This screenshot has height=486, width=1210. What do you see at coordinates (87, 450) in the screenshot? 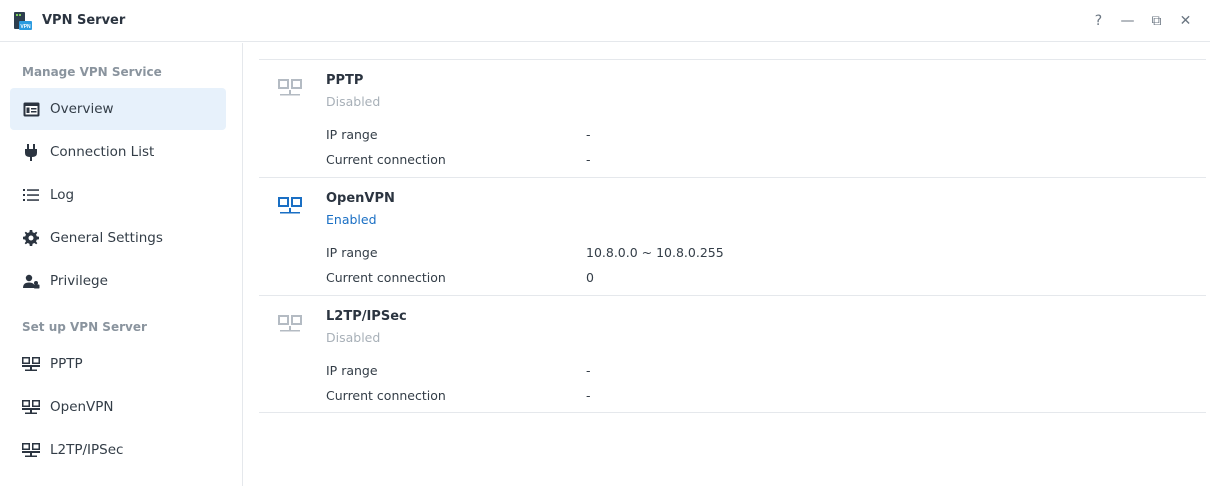
I see `sidebar-item-label: L2TP/IPSec` at bounding box center [87, 450].